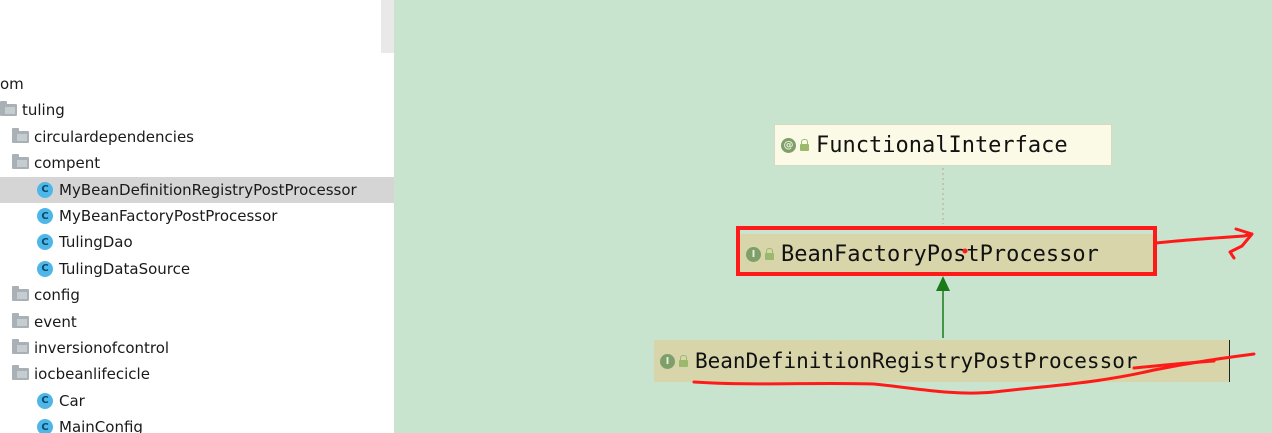 Image resolution: width=1272 pixels, height=433 pixels. What do you see at coordinates (974, 373) in the screenshot?
I see `red-underline-annotation` at bounding box center [974, 373].